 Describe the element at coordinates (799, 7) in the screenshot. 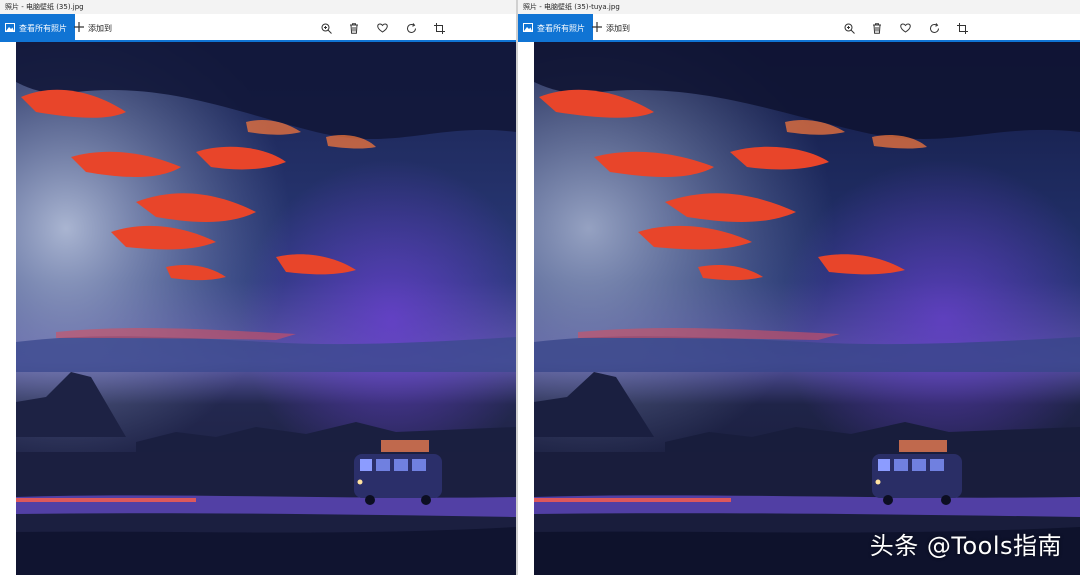

I see `window-title: 照片 - 电脑壁纸 (35)-tuya.jpg` at that location.